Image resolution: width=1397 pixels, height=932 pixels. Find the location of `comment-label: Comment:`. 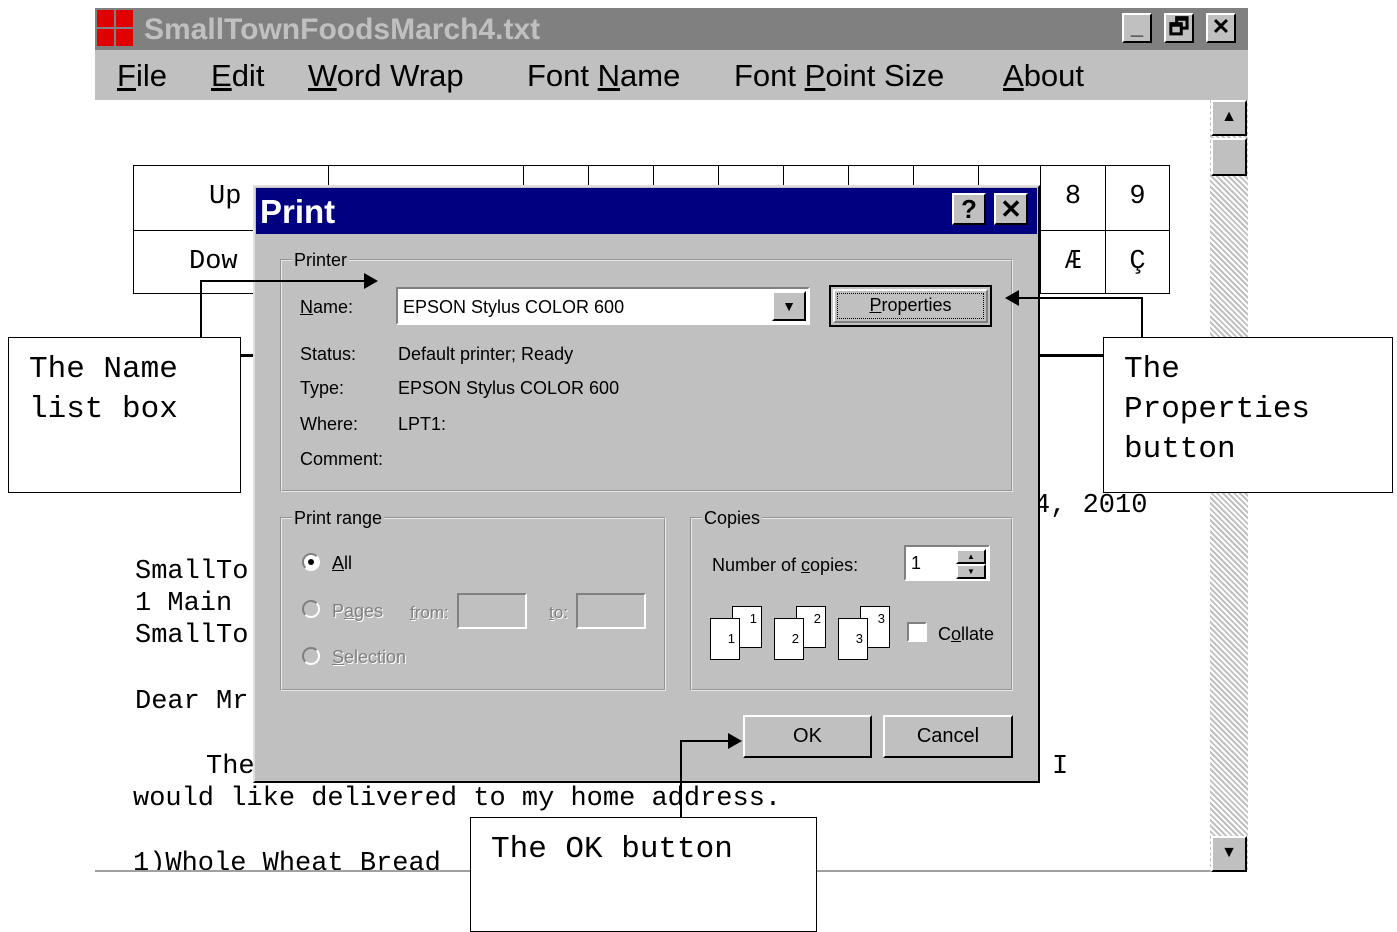

comment-label: Comment: is located at coordinates (342, 459).